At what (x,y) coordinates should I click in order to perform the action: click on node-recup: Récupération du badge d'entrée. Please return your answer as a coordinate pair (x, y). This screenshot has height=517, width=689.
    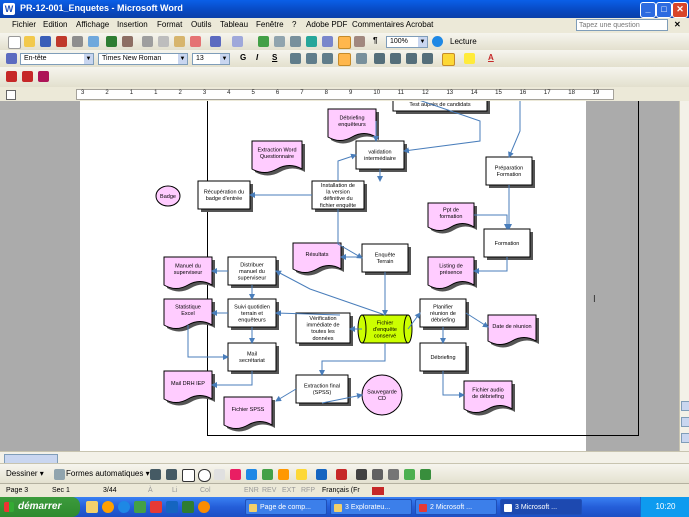
    Looking at the image, I should click on (225, 196).